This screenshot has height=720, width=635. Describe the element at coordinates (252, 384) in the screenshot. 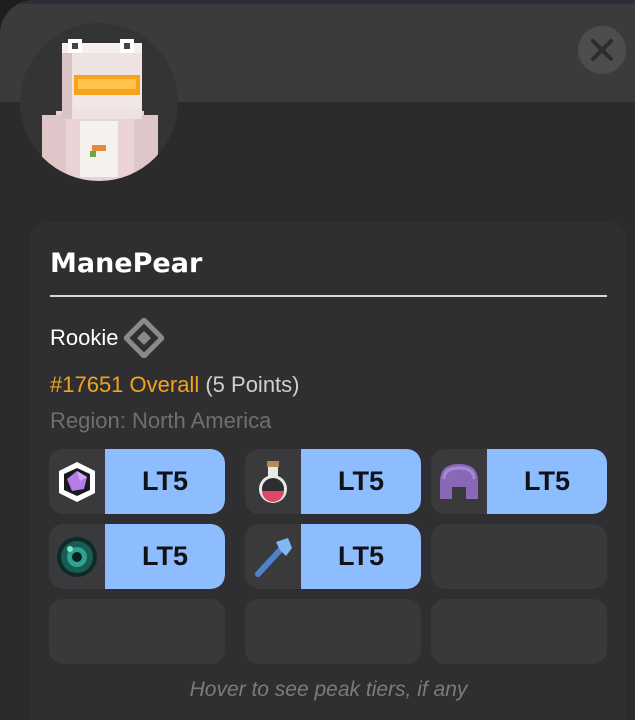

I see `points: (5 Points)` at that location.